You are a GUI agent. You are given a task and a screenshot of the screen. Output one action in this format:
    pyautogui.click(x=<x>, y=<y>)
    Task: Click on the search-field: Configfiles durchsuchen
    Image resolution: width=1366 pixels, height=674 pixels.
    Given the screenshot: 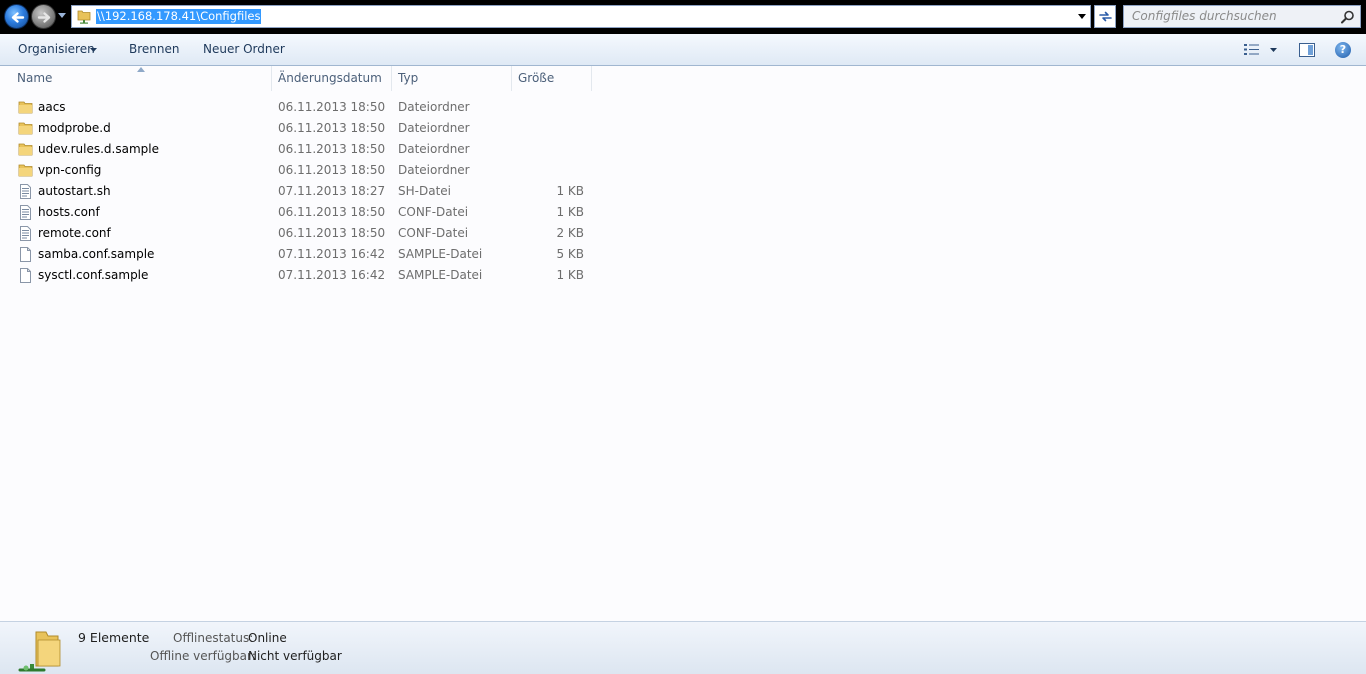 What is the action you would take?
    pyautogui.click(x=1242, y=16)
    